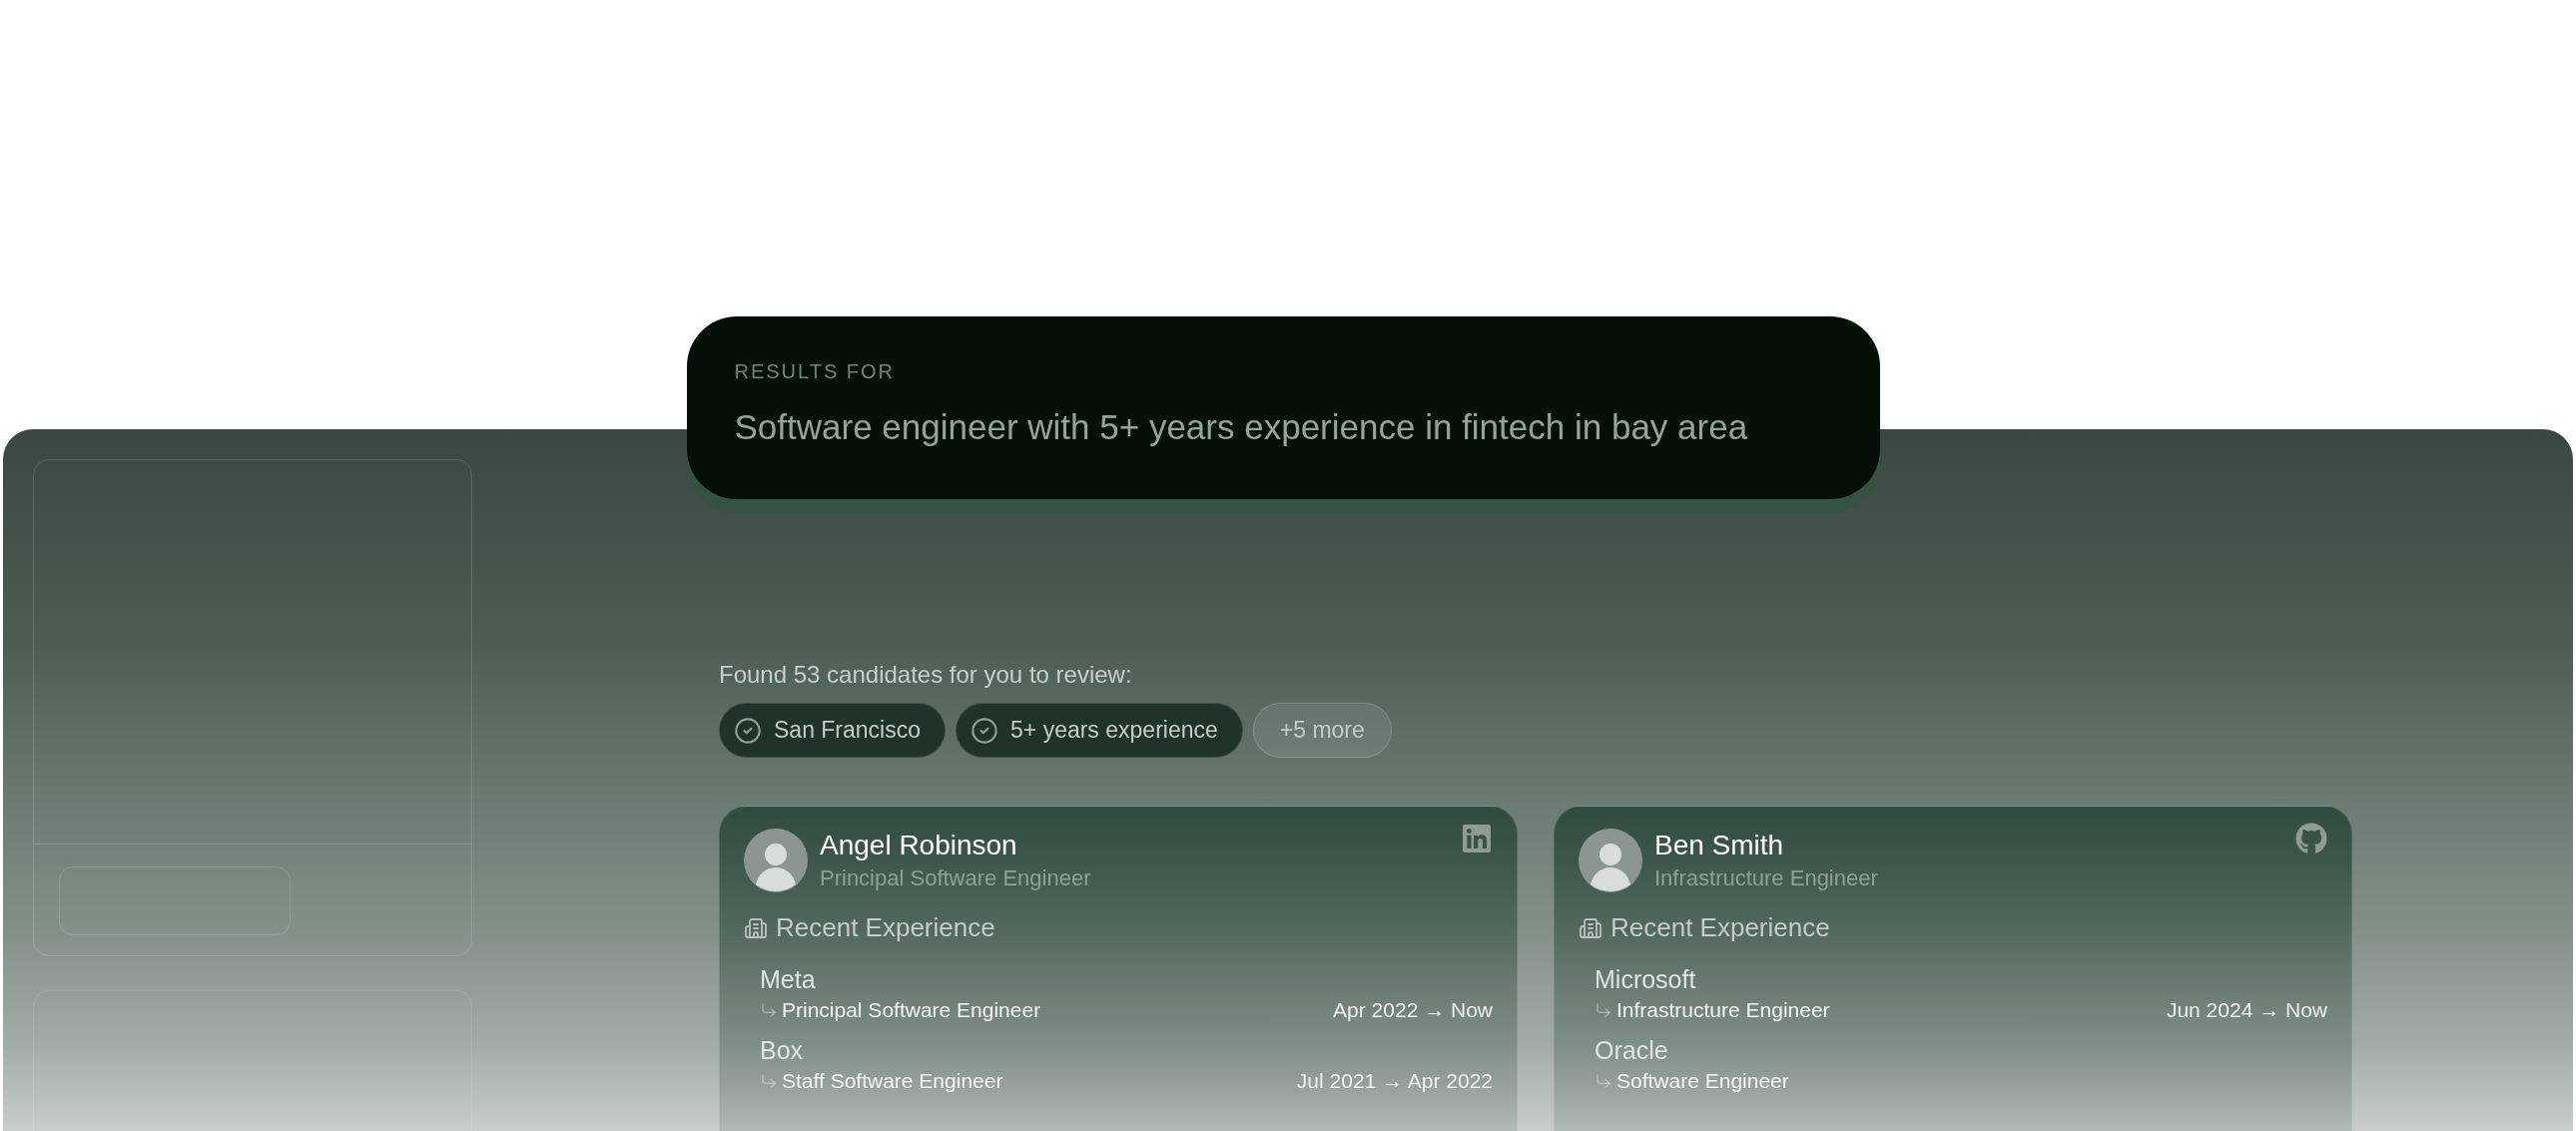 This screenshot has height=1131, width=2576. Describe the element at coordinates (1099, 731) in the screenshot. I see `filter-chip: 5+ years experience` at that location.